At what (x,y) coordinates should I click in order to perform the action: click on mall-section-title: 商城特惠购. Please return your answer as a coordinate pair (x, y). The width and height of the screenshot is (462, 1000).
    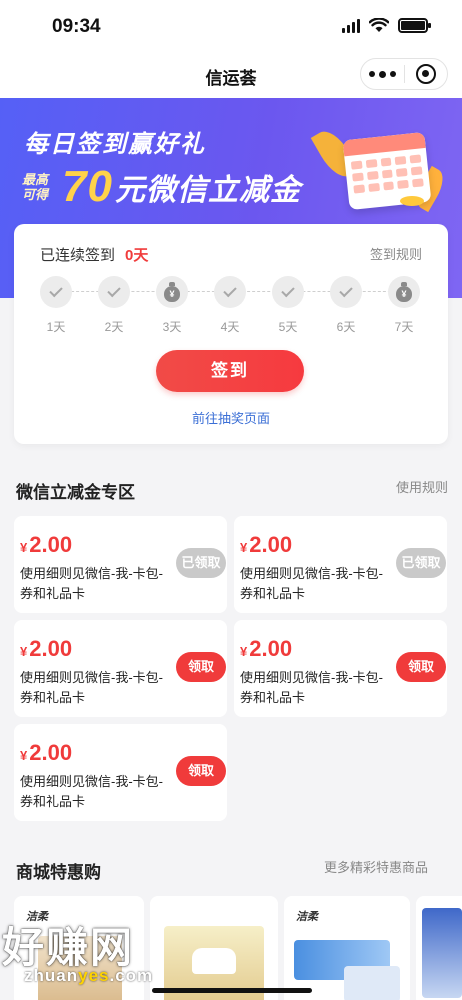
    Looking at the image, I should click on (58, 872).